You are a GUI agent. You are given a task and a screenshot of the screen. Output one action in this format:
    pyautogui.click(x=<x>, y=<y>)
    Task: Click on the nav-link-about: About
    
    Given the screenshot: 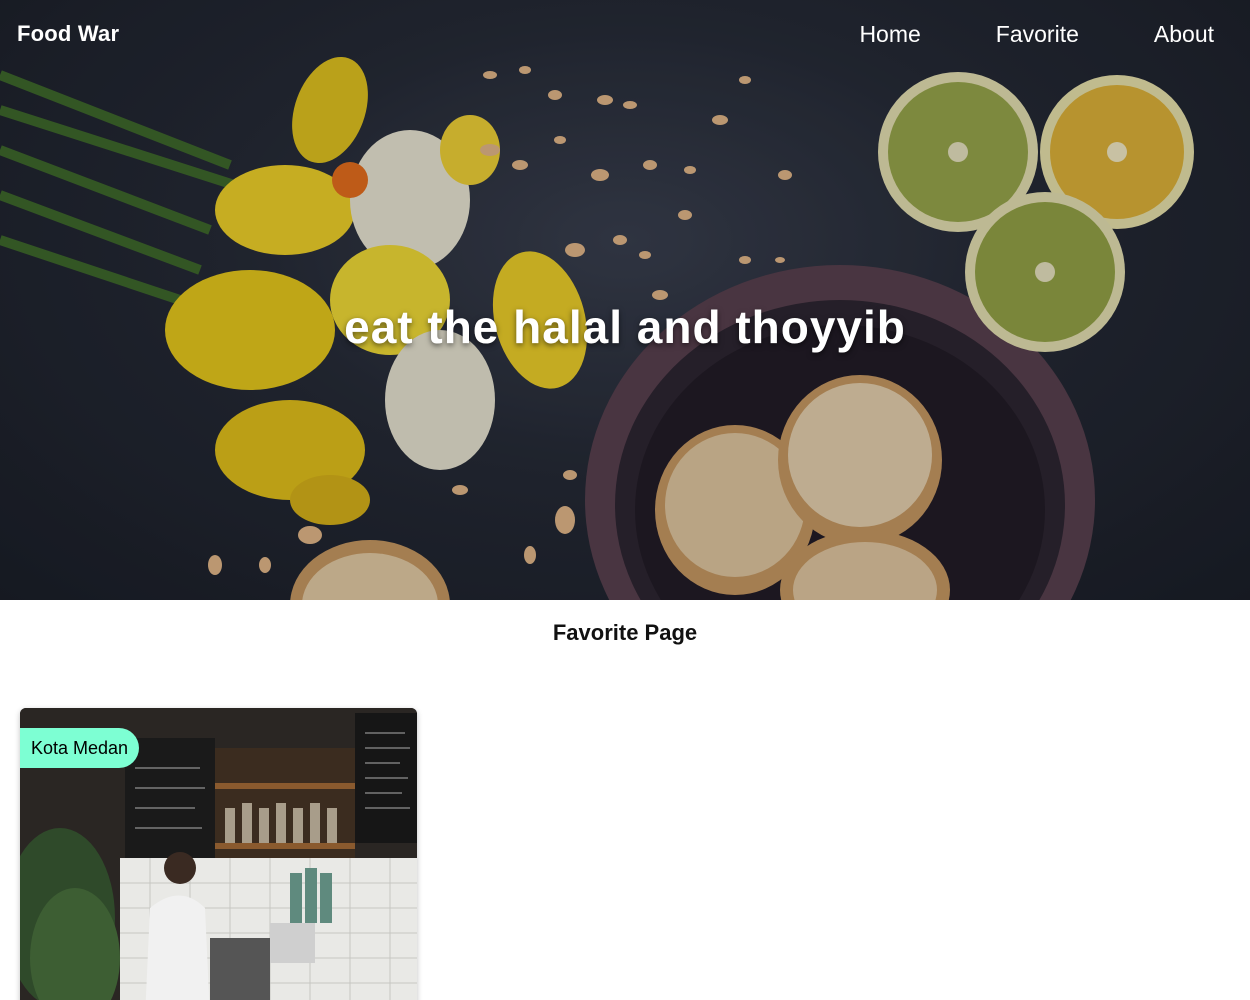 What is the action you would take?
    pyautogui.click(x=1184, y=34)
    